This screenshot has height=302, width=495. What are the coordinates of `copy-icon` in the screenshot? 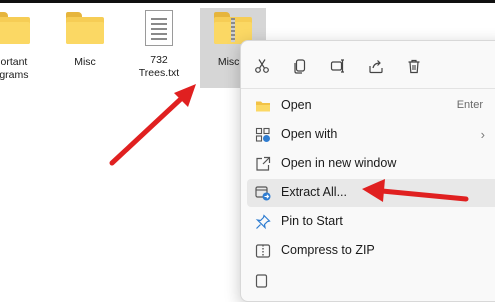 It's located at (300, 66).